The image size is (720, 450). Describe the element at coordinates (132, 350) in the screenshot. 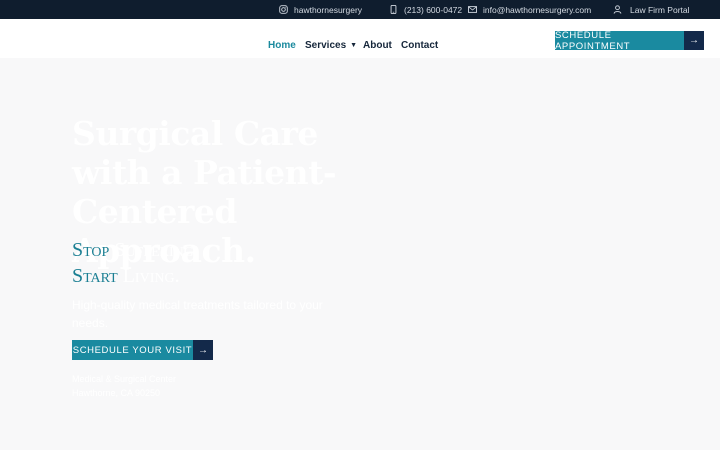

I see `schedule-visit-label: Schedule Your Visit` at that location.